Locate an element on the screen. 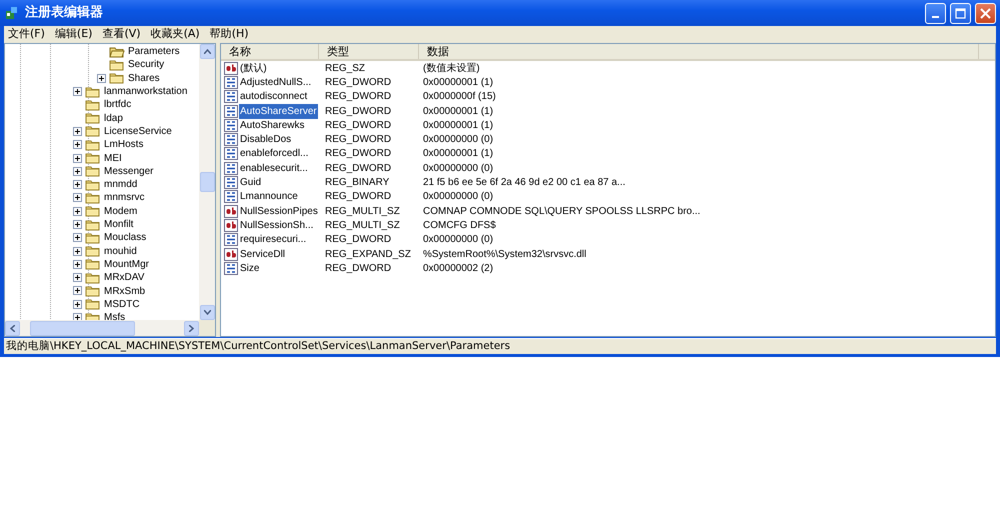  close-button is located at coordinates (985, 13).